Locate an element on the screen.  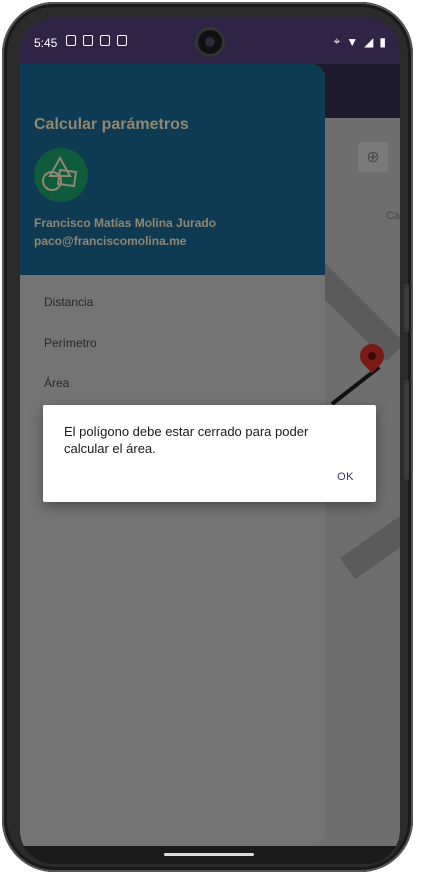
drawer-item-label: Área is located at coordinates (57, 383).